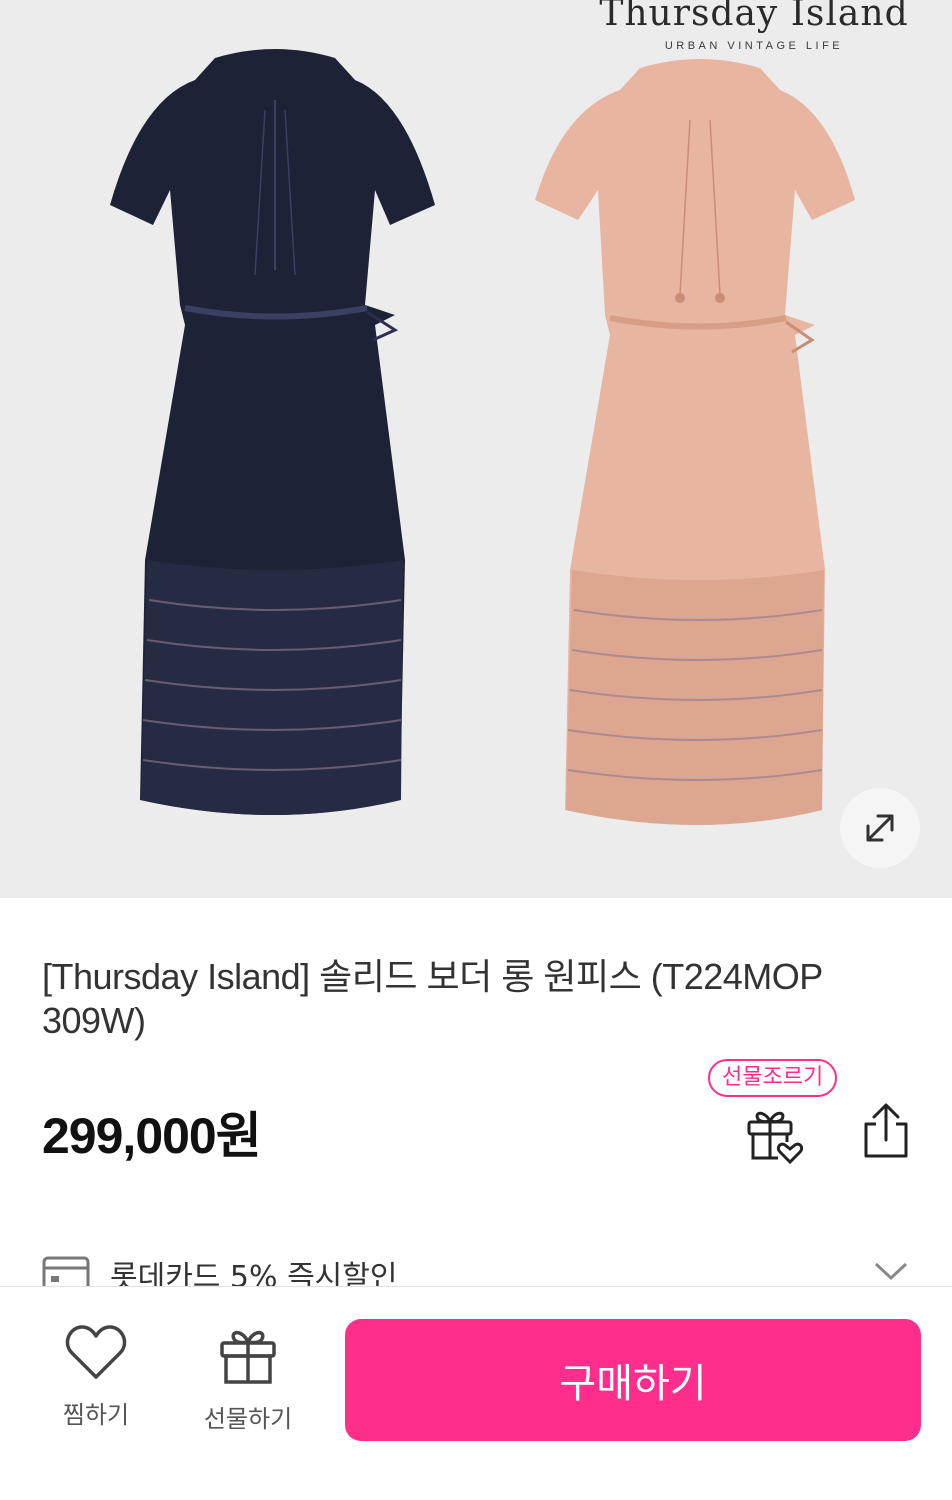 This screenshot has height=1500, width=952. I want to click on card-discount-row: 롯데카드 5% 즉시할인, so click(477, 1268).